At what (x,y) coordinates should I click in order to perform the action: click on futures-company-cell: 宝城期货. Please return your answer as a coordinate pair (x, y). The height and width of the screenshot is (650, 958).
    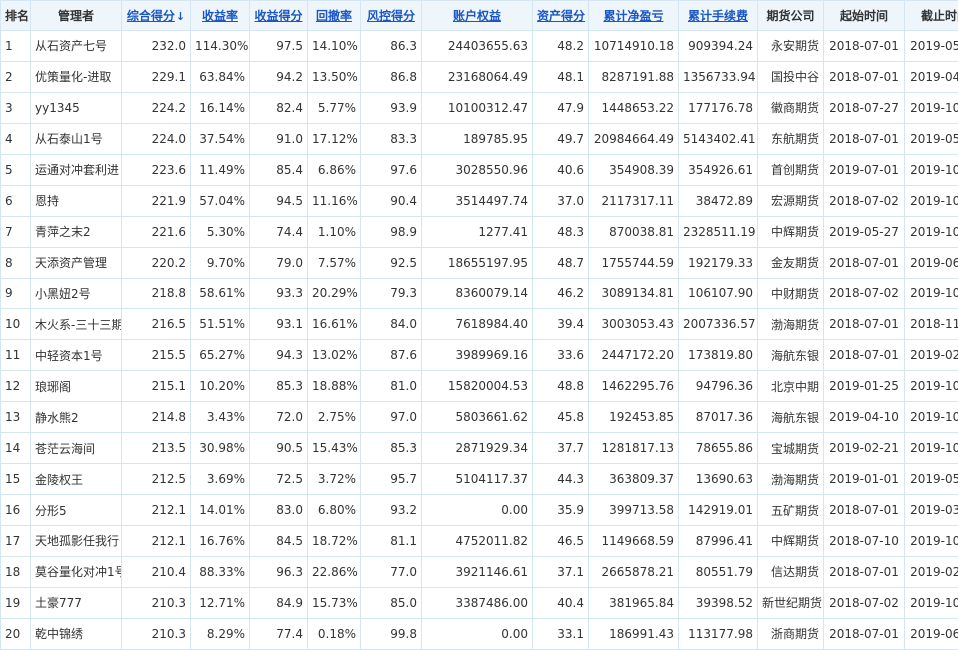
    Looking at the image, I should click on (791, 448).